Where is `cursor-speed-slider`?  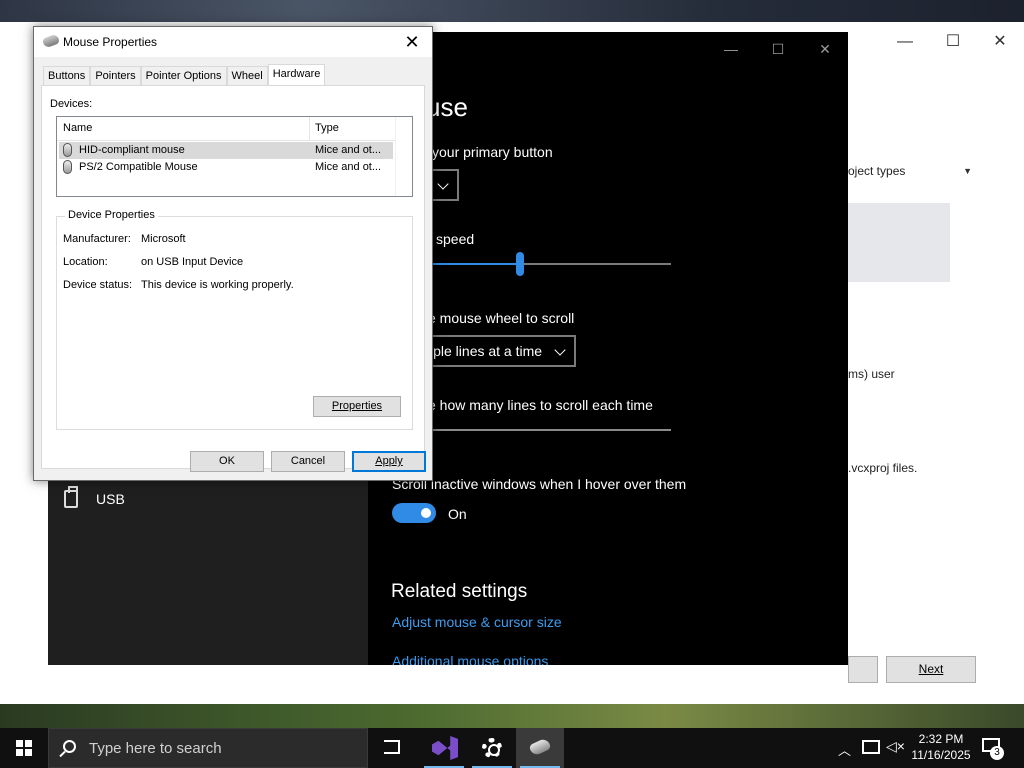
cursor-speed-slider is located at coordinates (549, 264).